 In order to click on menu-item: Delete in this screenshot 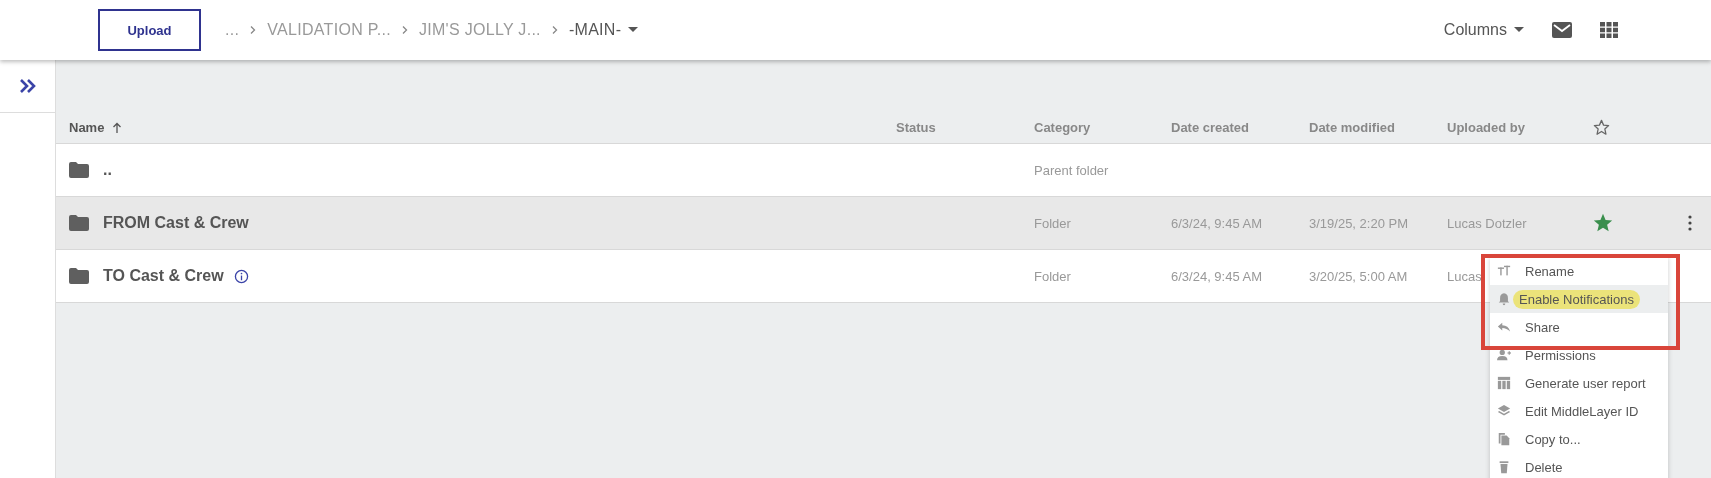, I will do `click(1579, 465)`.